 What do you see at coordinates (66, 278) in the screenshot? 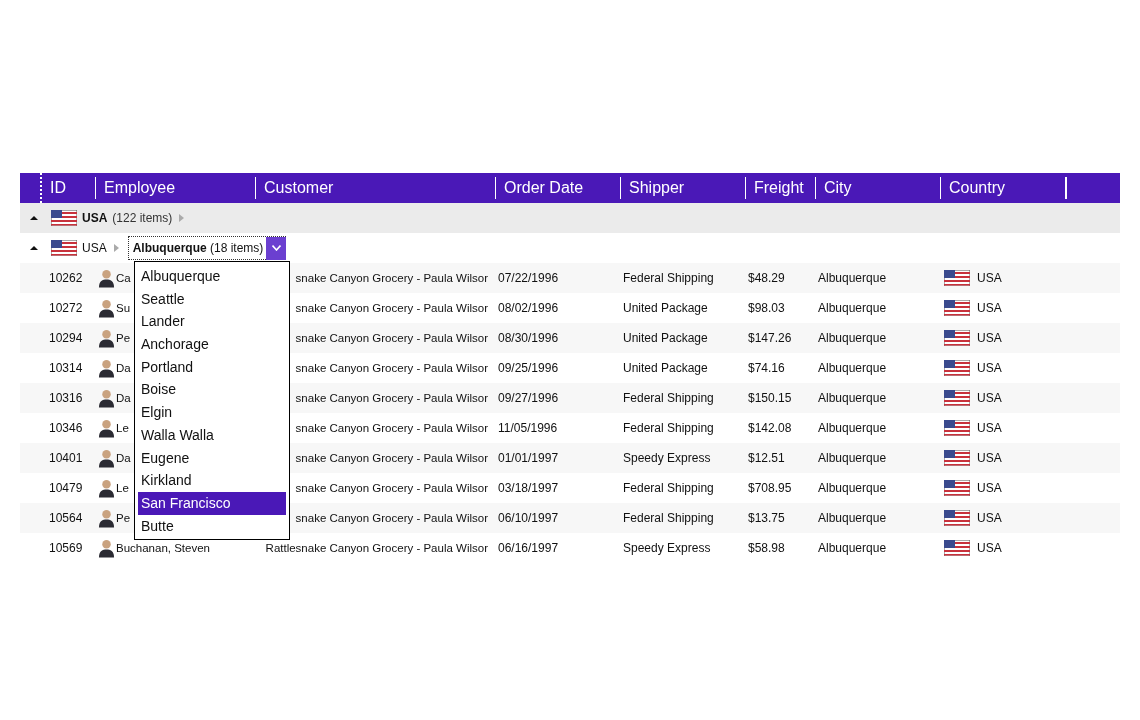
I see `table-cell-text: 10262` at bounding box center [66, 278].